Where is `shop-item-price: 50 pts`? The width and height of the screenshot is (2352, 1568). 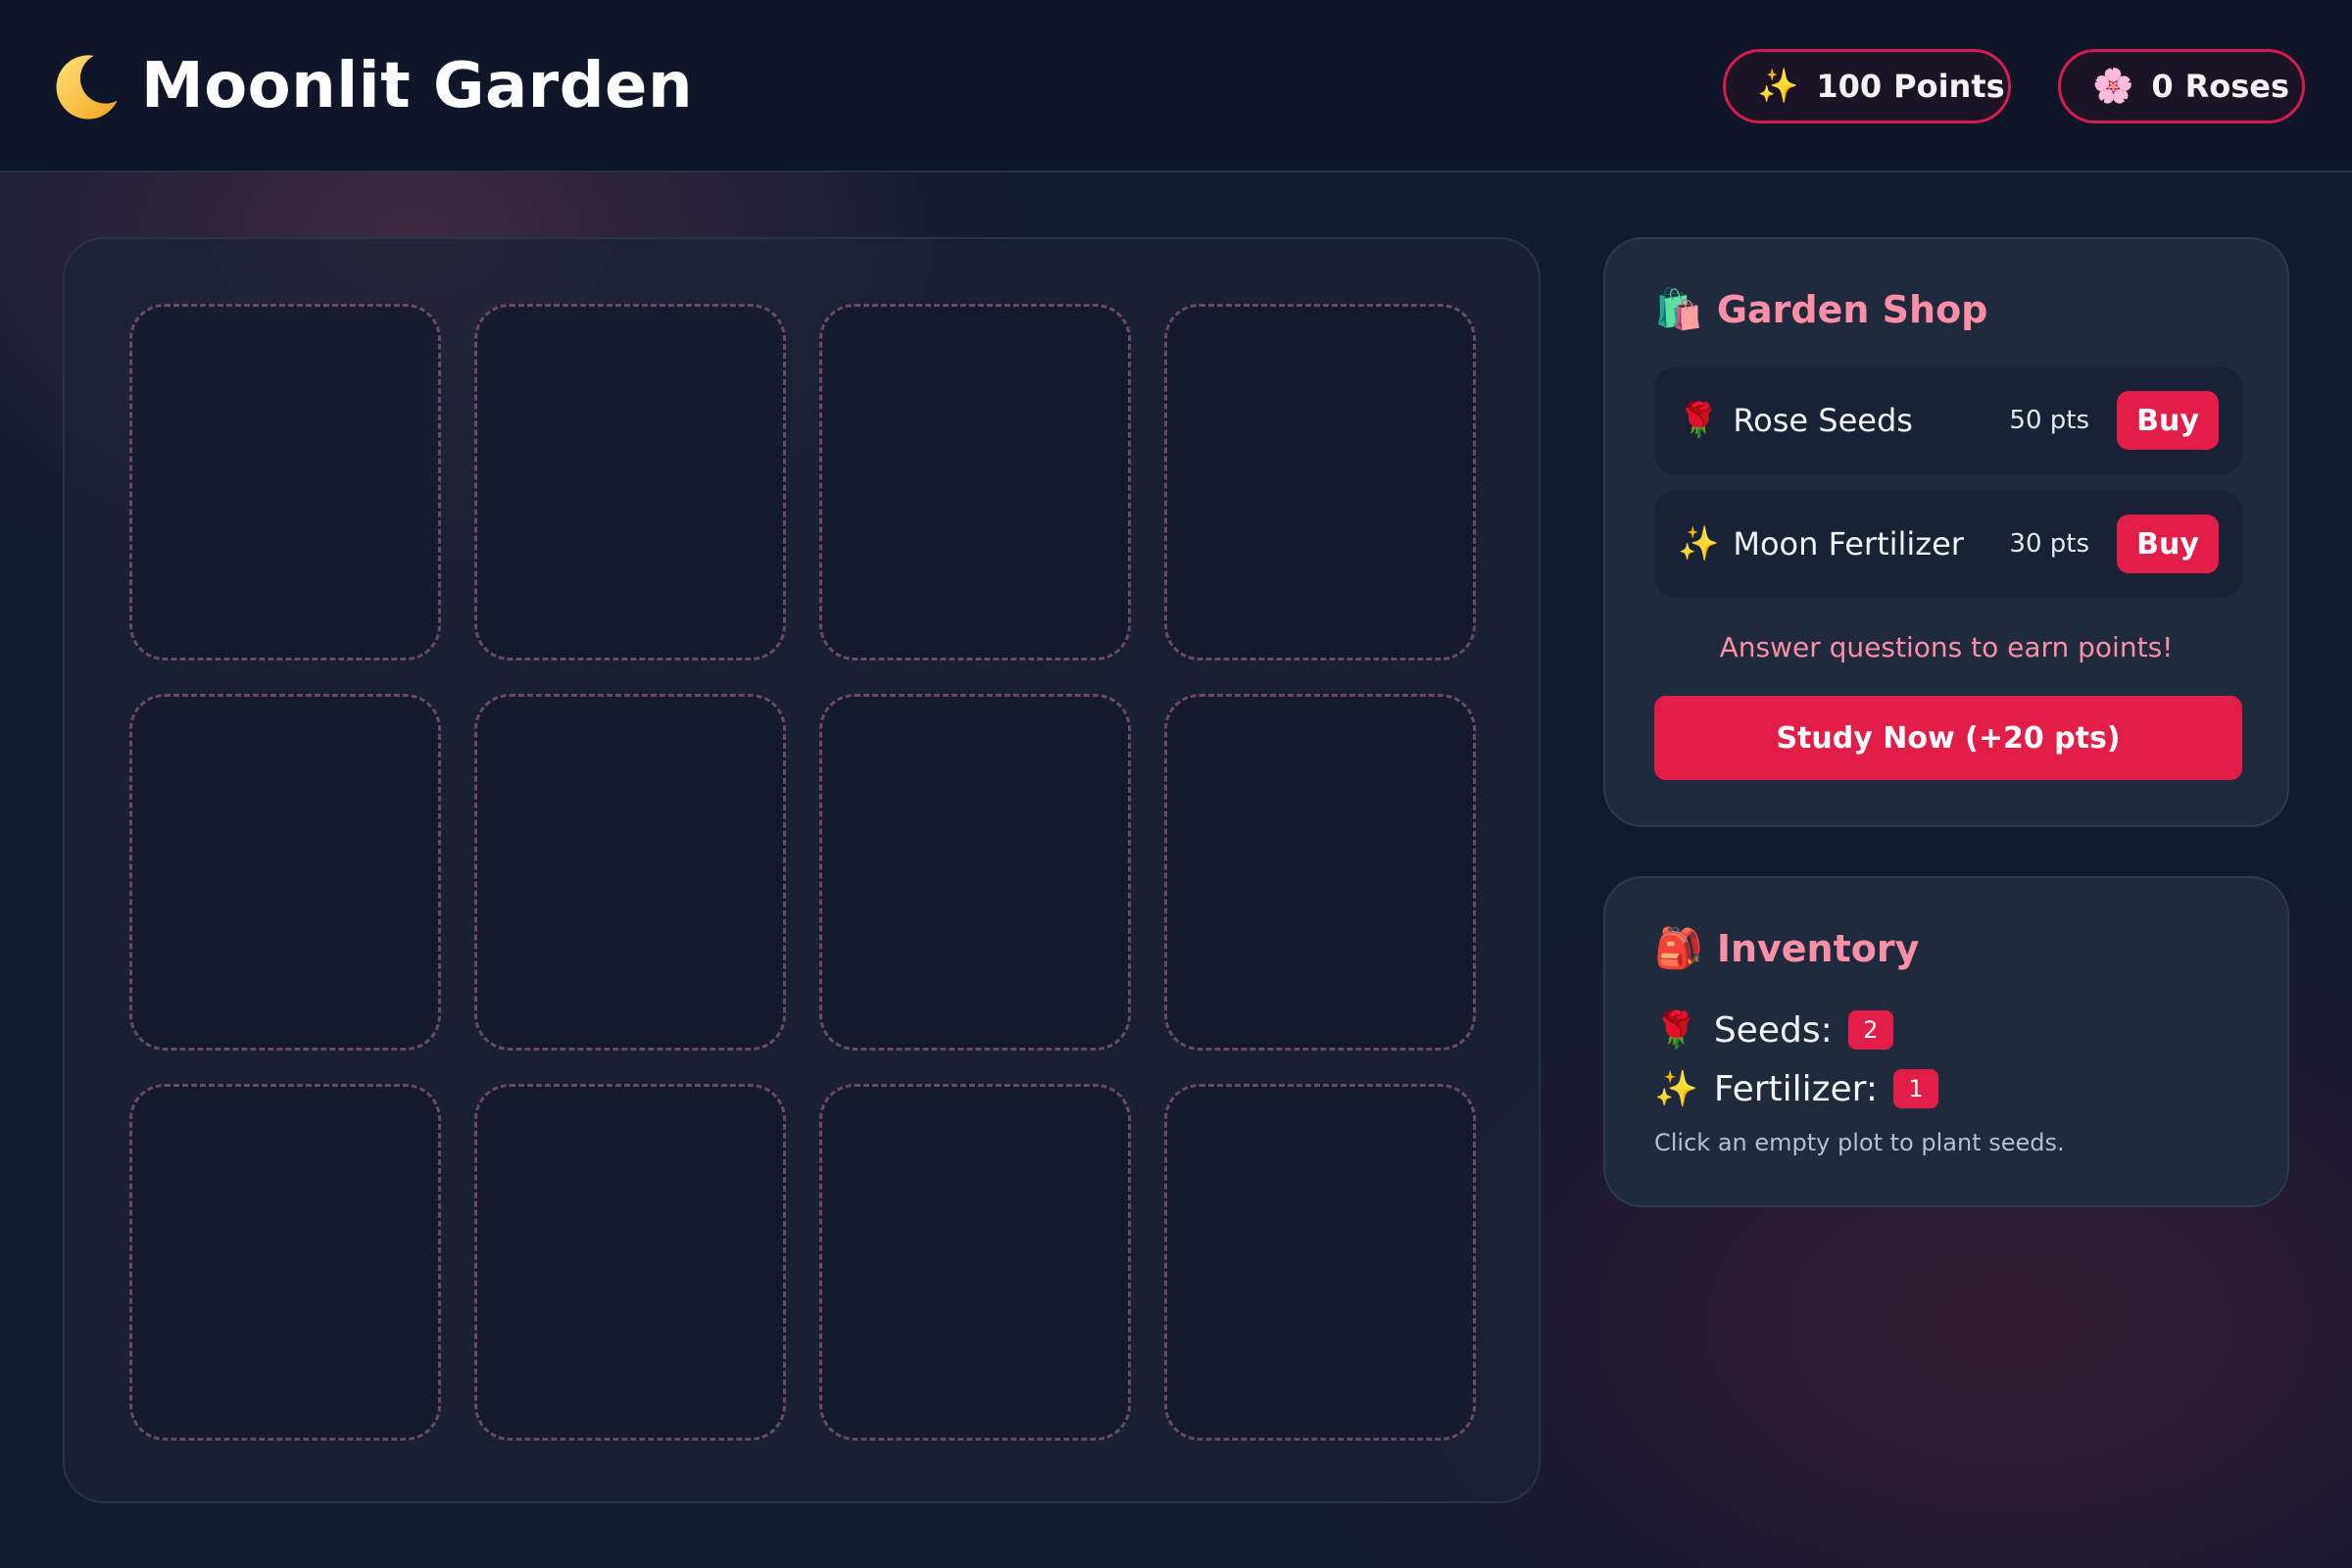
shop-item-price: 50 pts is located at coordinates (2049, 420).